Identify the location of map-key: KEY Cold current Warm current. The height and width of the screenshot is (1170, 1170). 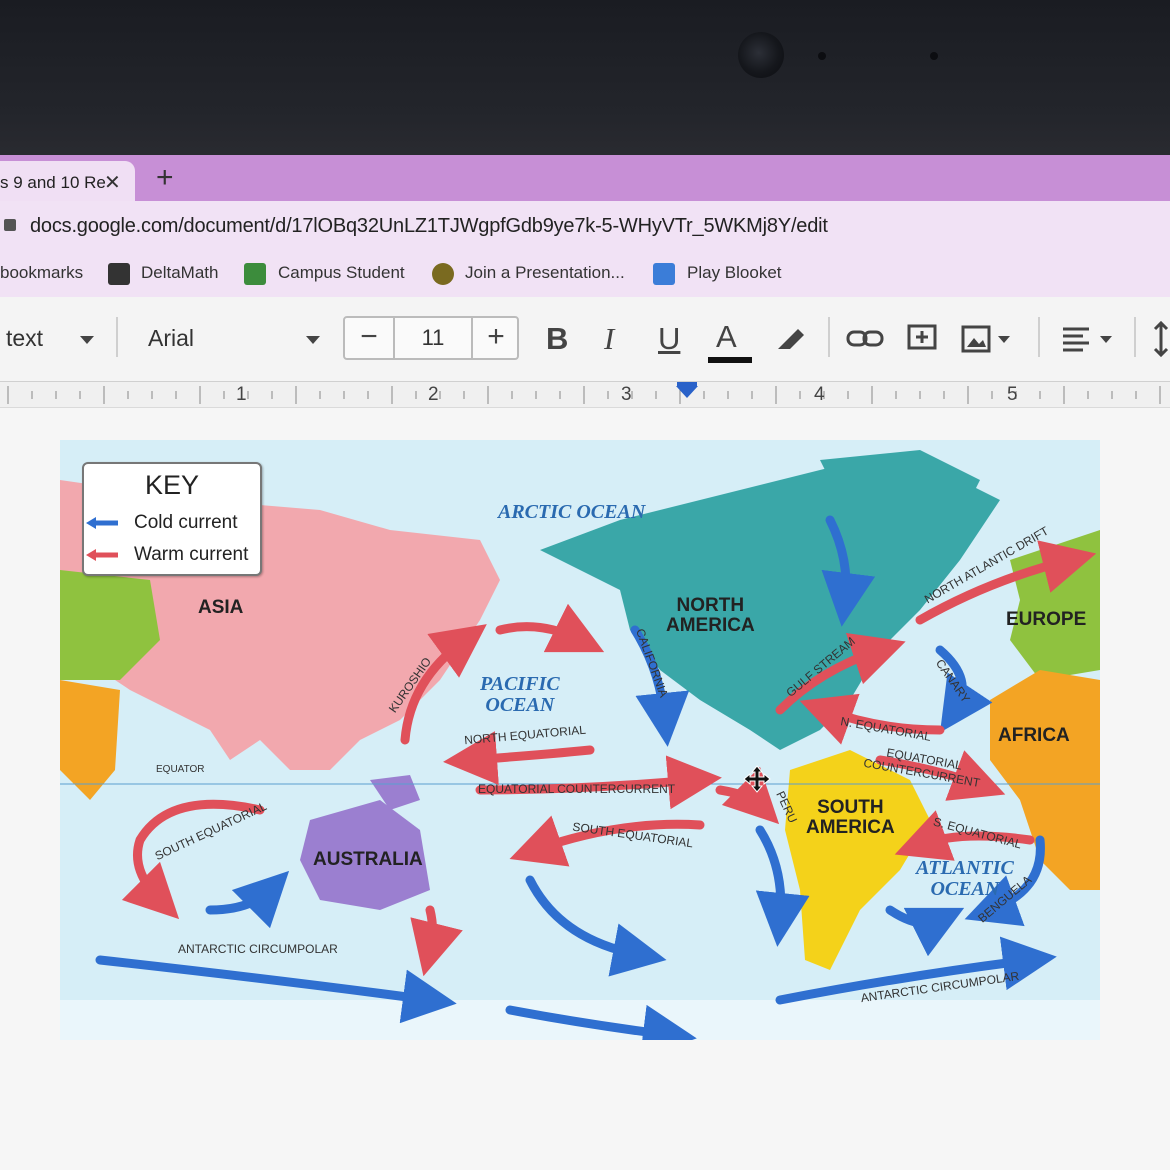
(172, 519).